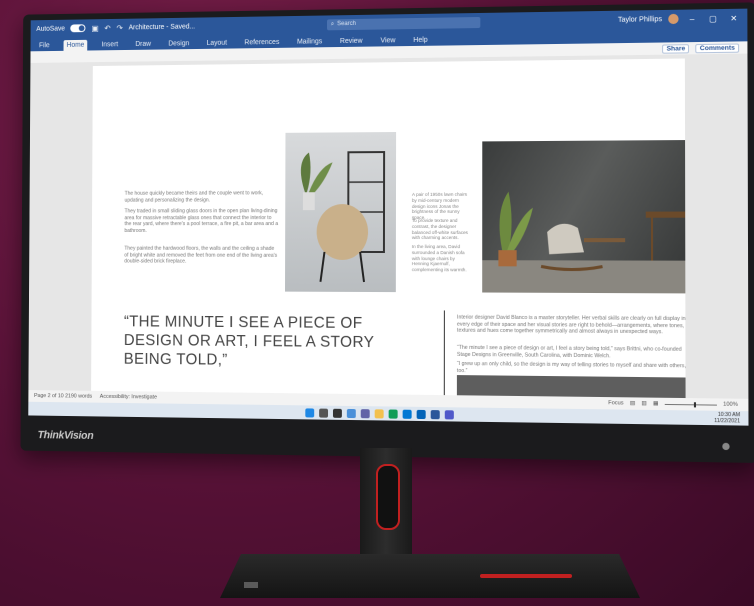 Image resolution: width=754 pixels, height=606 pixels. What do you see at coordinates (673, 19) in the screenshot?
I see `avatar` at bounding box center [673, 19].